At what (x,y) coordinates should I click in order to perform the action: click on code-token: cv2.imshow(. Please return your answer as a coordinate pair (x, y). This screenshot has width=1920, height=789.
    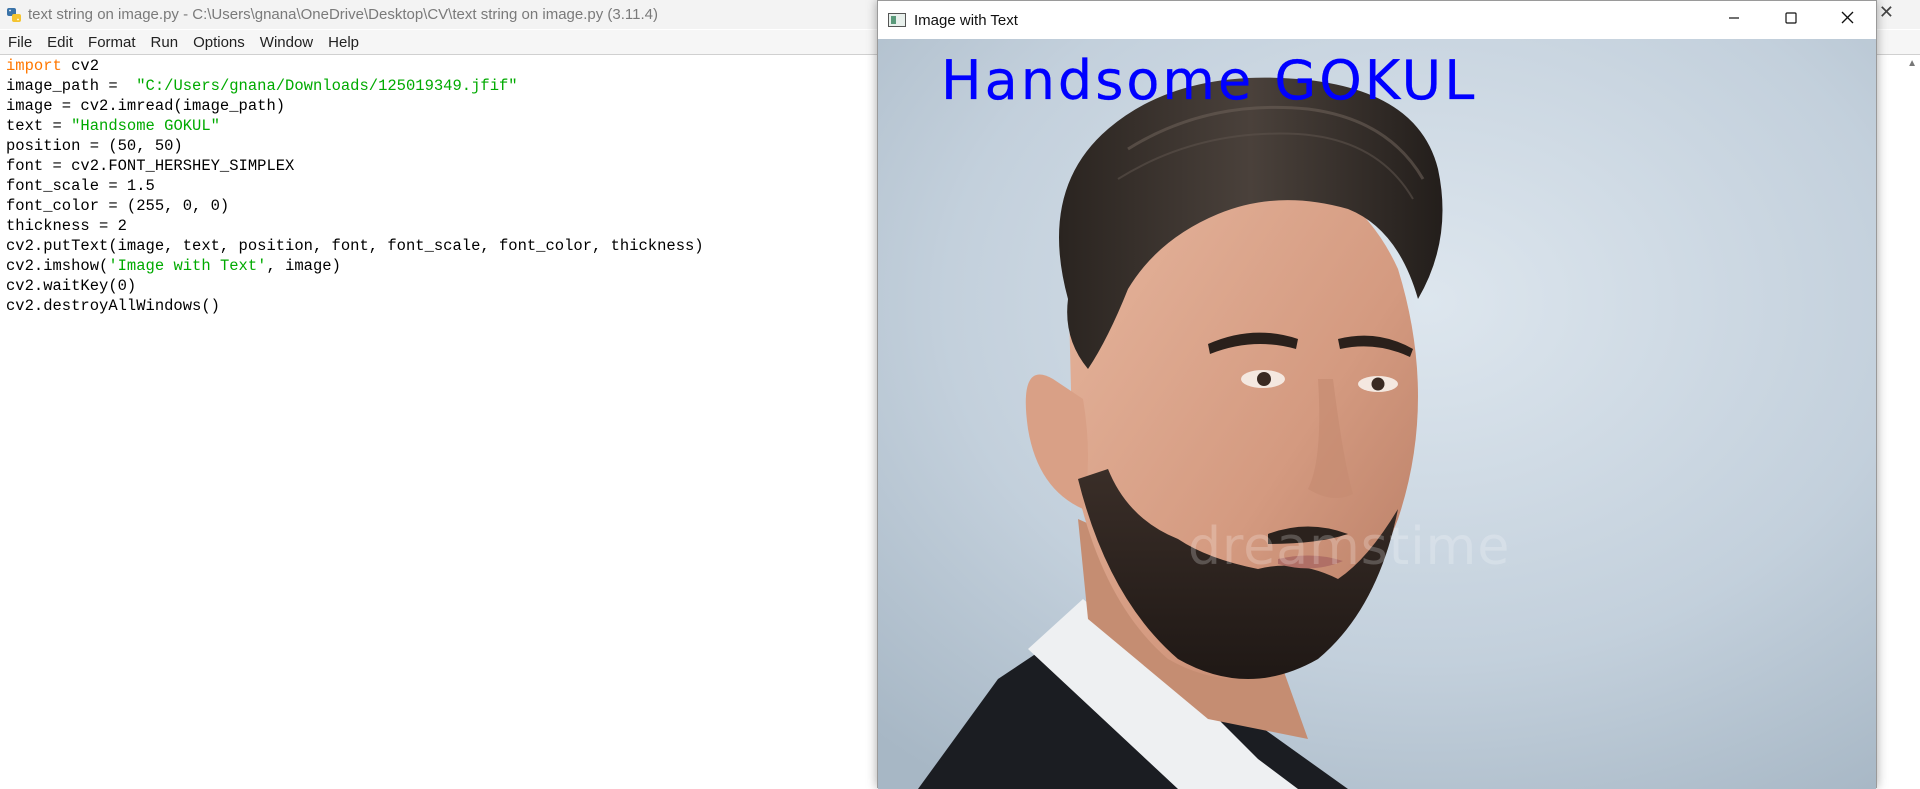
    Looking at the image, I should click on (57, 266).